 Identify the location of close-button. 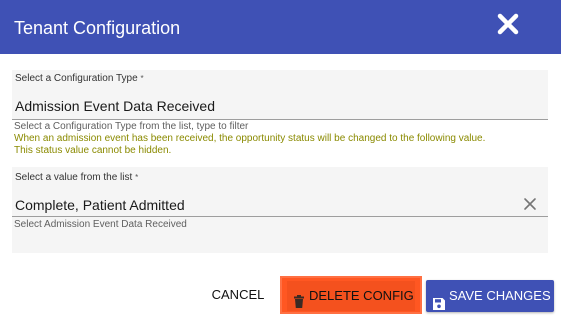
(508, 24).